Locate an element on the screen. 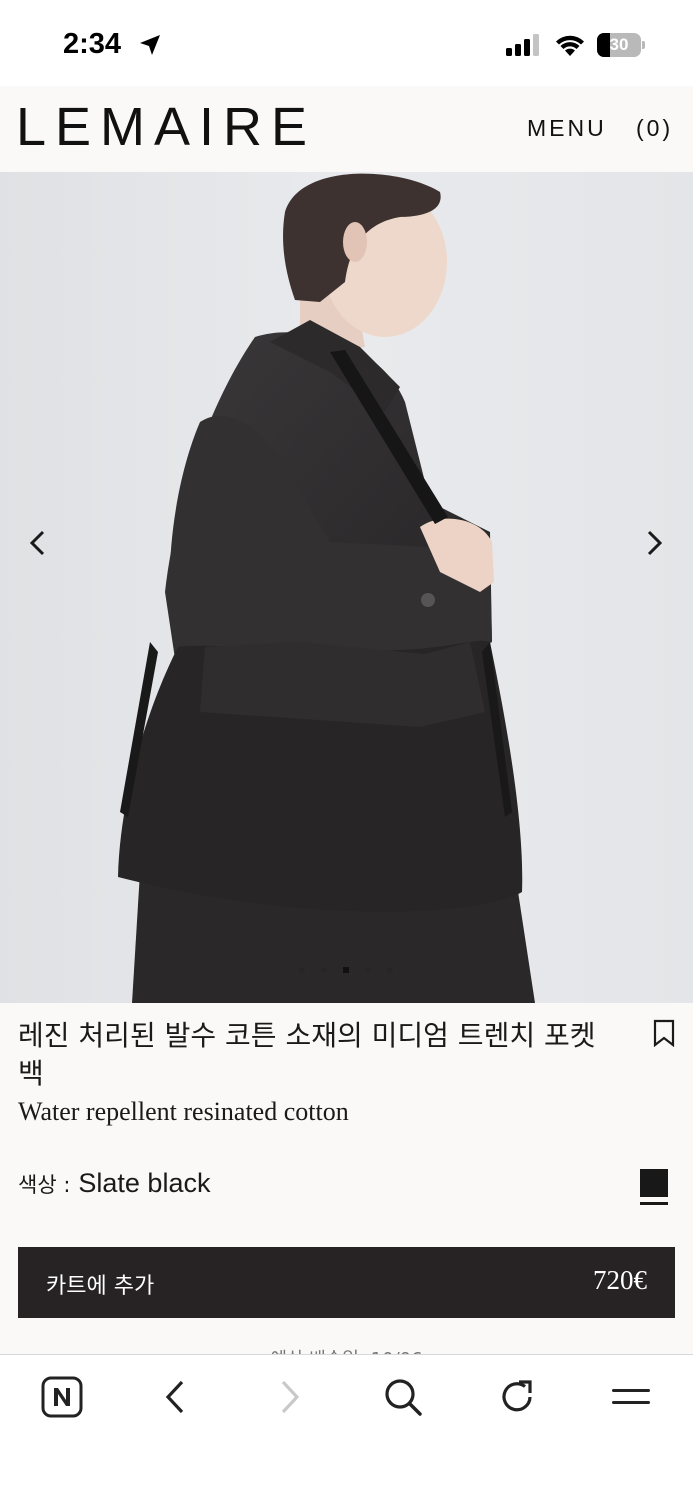  delivery-estimate: 예상 배송일: 10/06 is located at coordinates (346, 1349).